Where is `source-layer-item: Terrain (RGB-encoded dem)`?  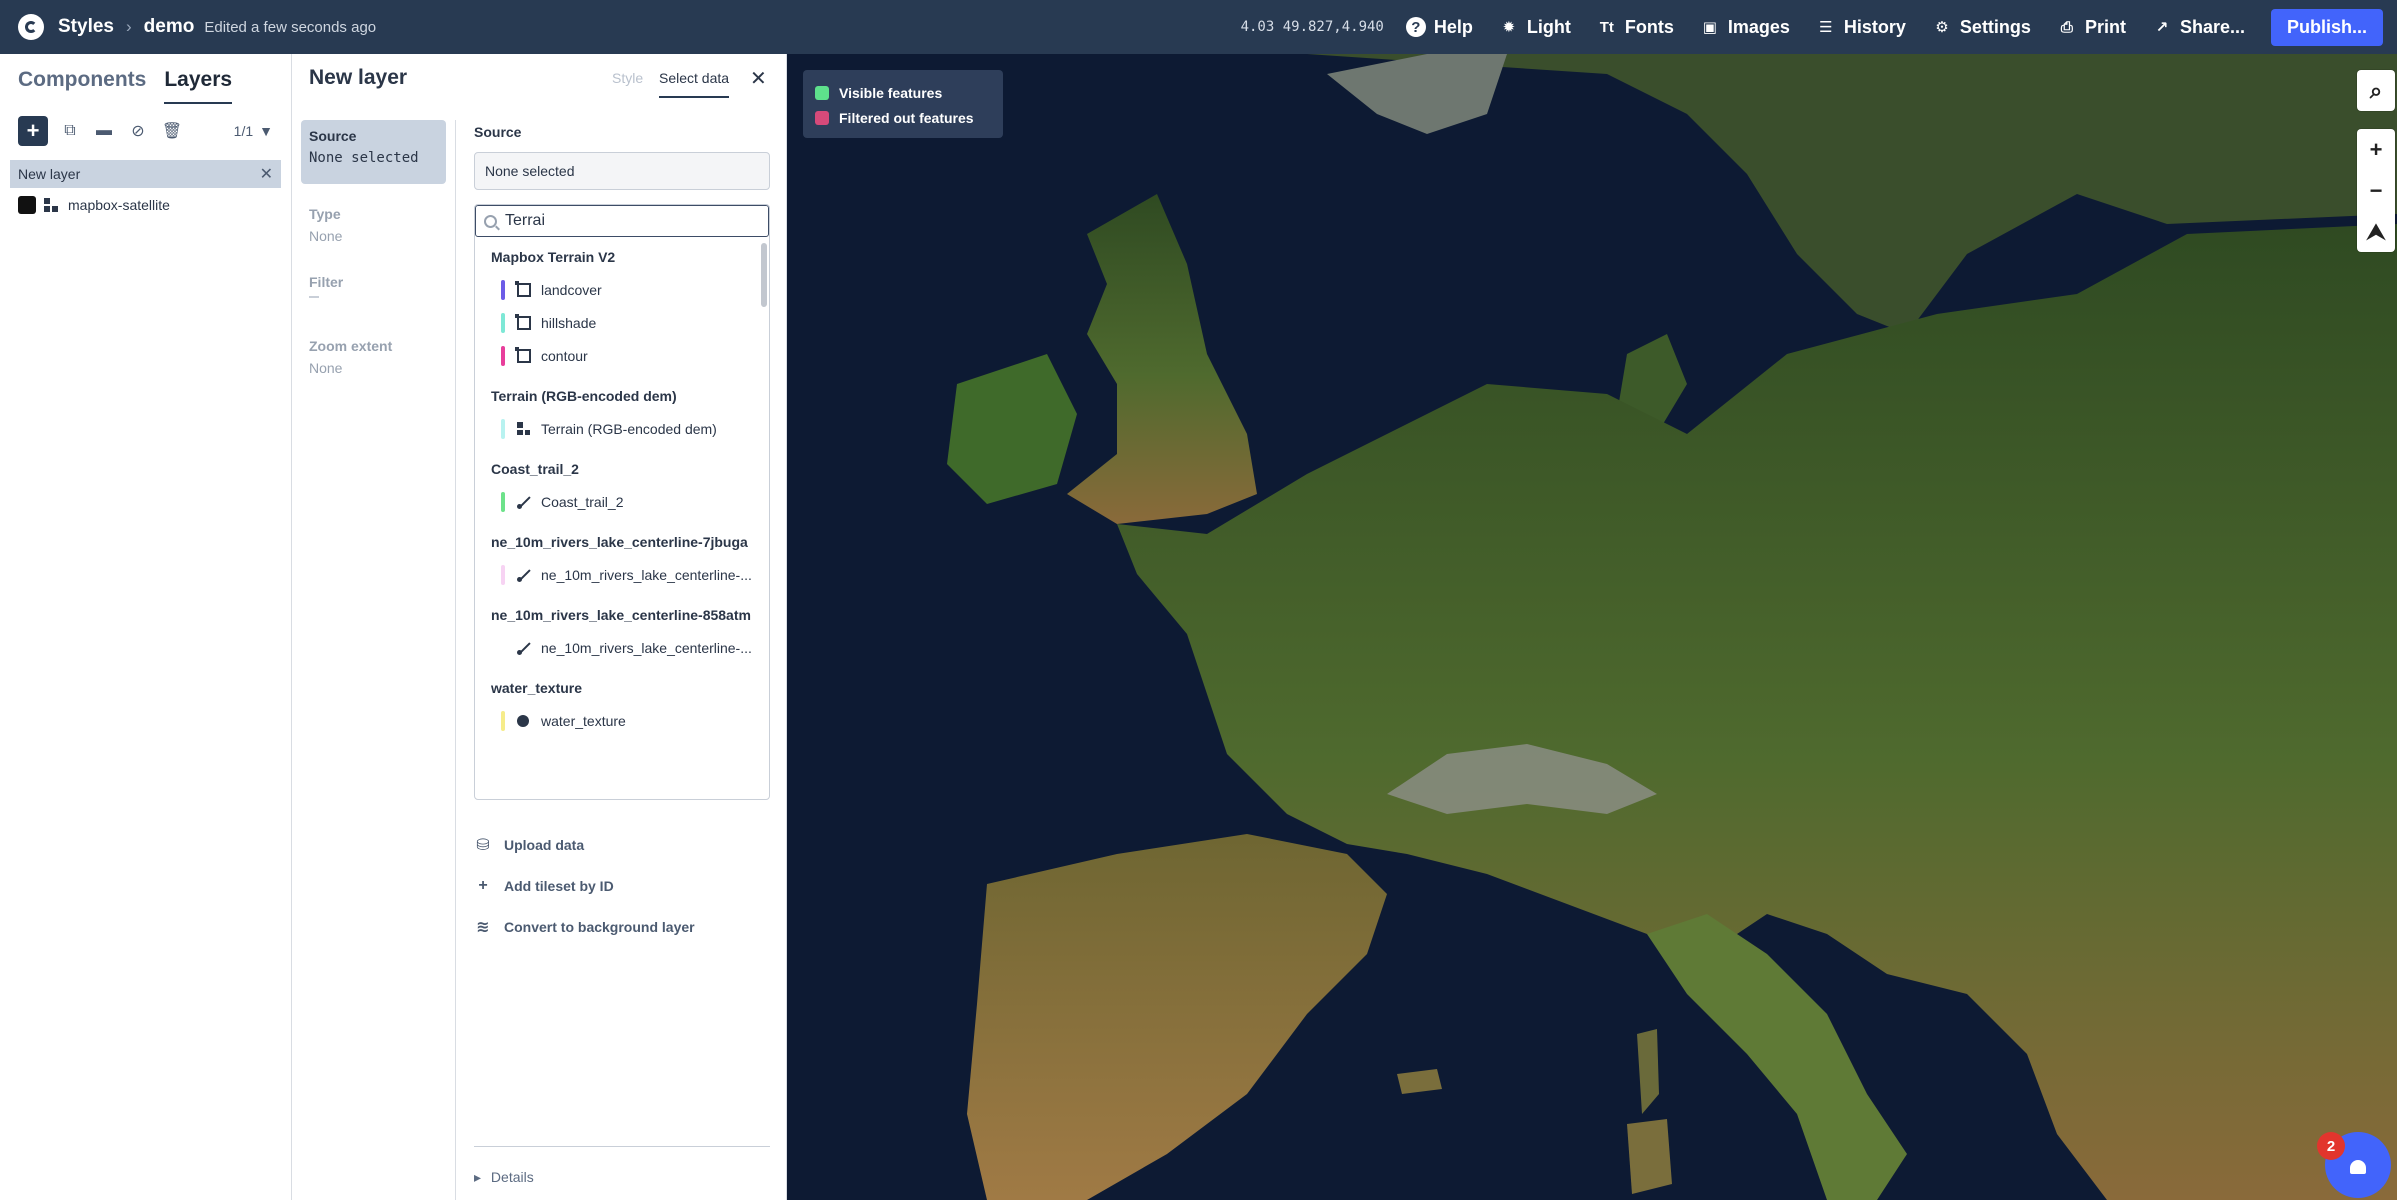
source-layer-item: Terrain (RGB-encoded dem) is located at coordinates (622, 428).